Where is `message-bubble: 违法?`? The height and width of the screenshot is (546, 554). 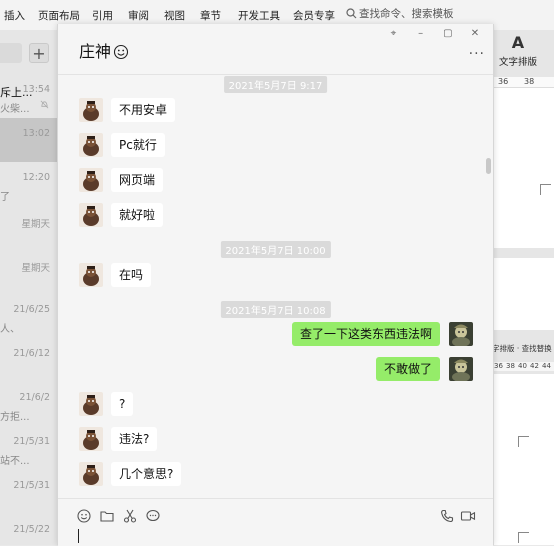
message-bubble: 违法? is located at coordinates (134, 439).